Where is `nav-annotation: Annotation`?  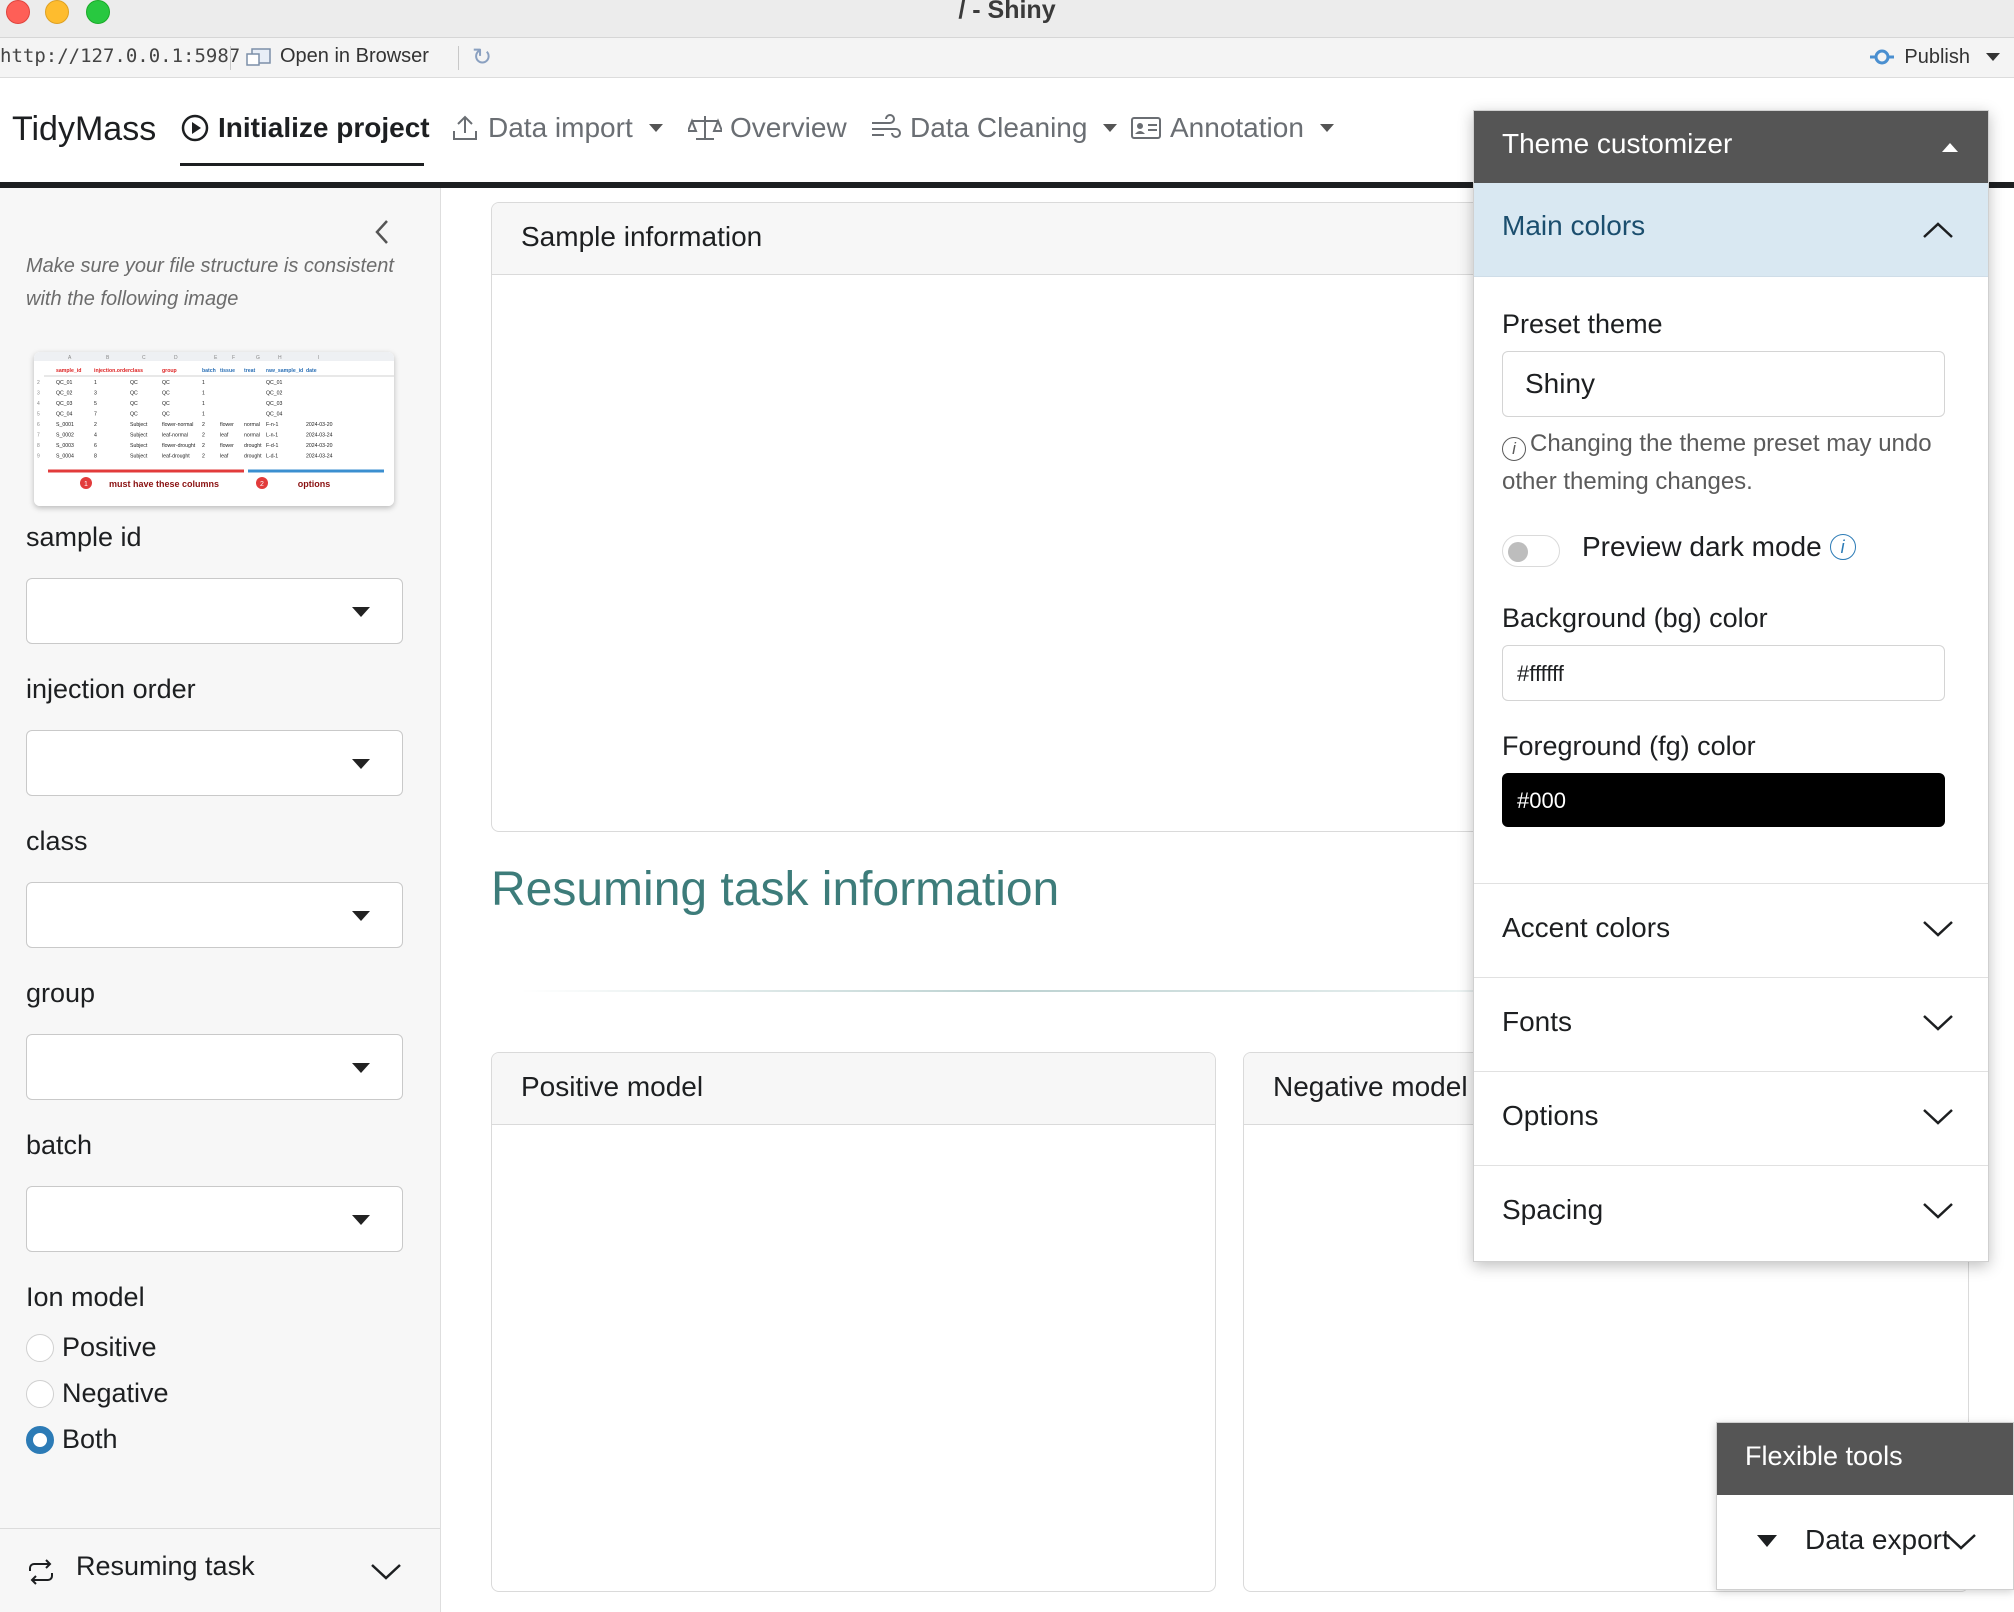
nav-annotation: Annotation is located at coordinates (1232, 128).